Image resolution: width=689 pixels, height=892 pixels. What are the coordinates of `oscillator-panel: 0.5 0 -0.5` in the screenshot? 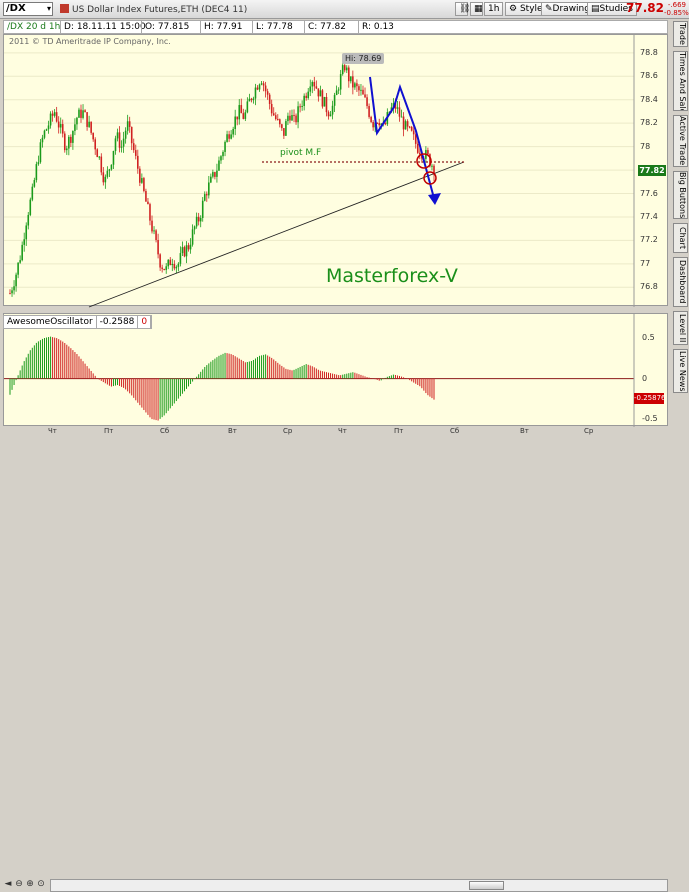 It's located at (335, 370).